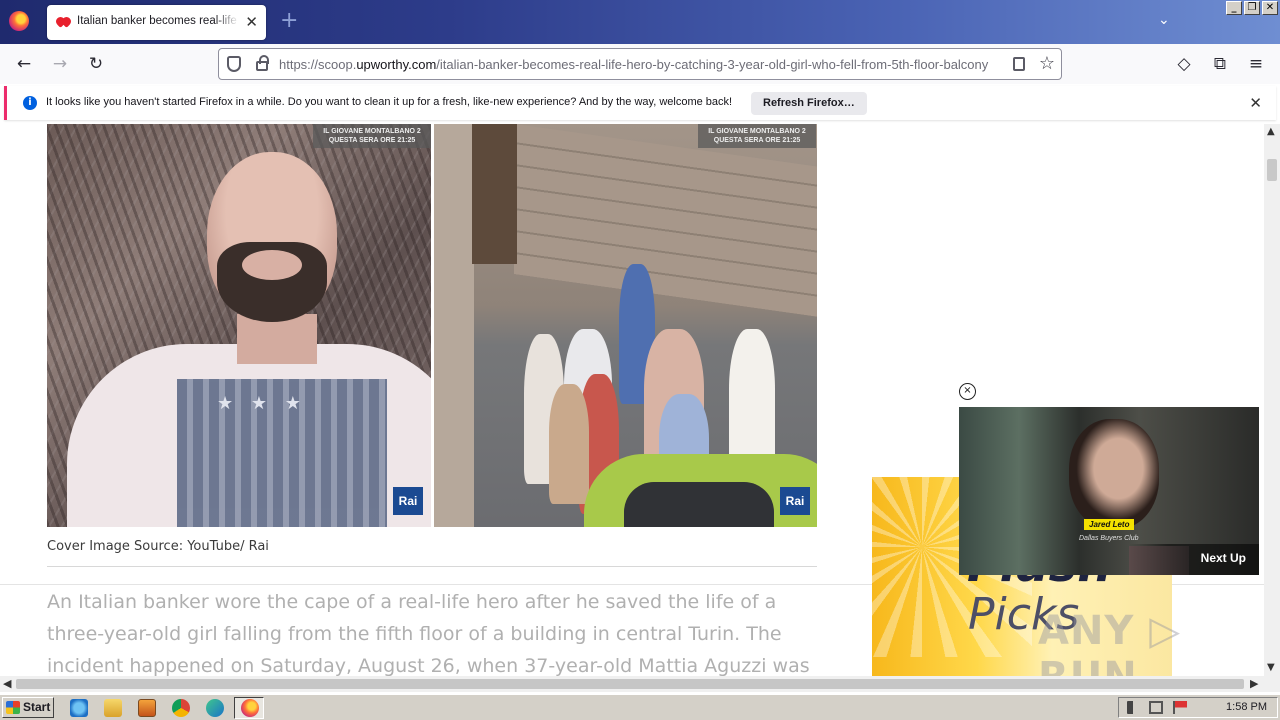 The width and height of the screenshot is (1280, 720). What do you see at coordinates (432, 566) in the screenshot?
I see `divider` at bounding box center [432, 566].